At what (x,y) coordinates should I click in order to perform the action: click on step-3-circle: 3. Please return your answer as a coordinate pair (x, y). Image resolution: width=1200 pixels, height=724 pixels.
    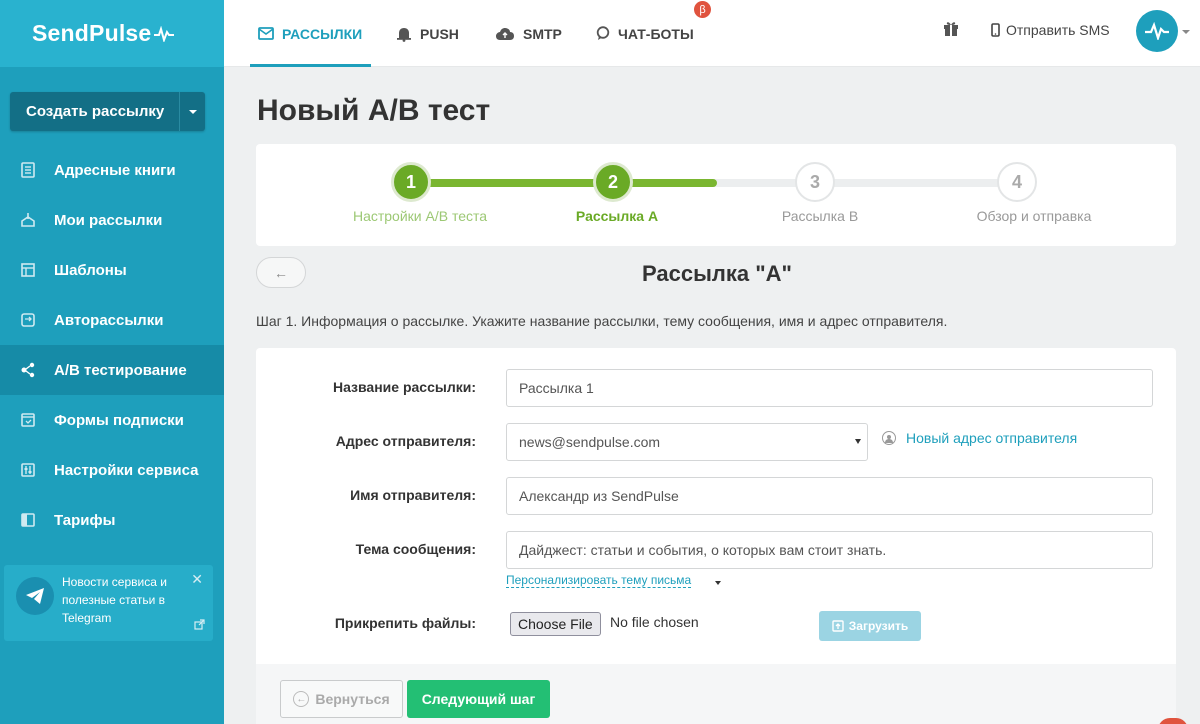
    Looking at the image, I should click on (815, 182).